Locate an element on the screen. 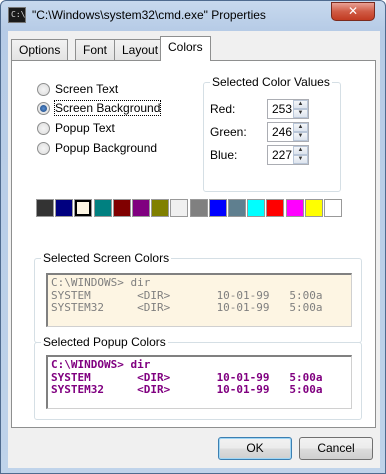 This screenshot has width=386, height=474. radio-popup-background: Popup Background is located at coordinates (97, 148).